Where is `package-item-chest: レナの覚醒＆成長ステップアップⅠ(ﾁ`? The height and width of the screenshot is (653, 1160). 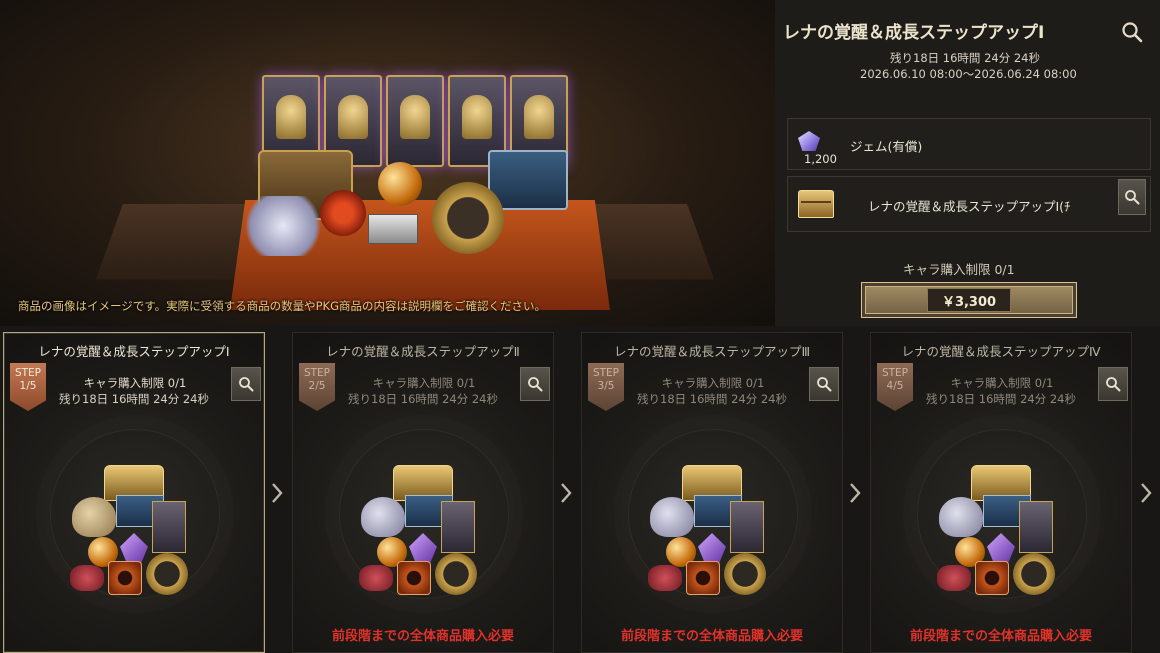 package-item-chest: レナの覚醒＆成長ステップアップⅠ(ﾁ is located at coordinates (969, 204).